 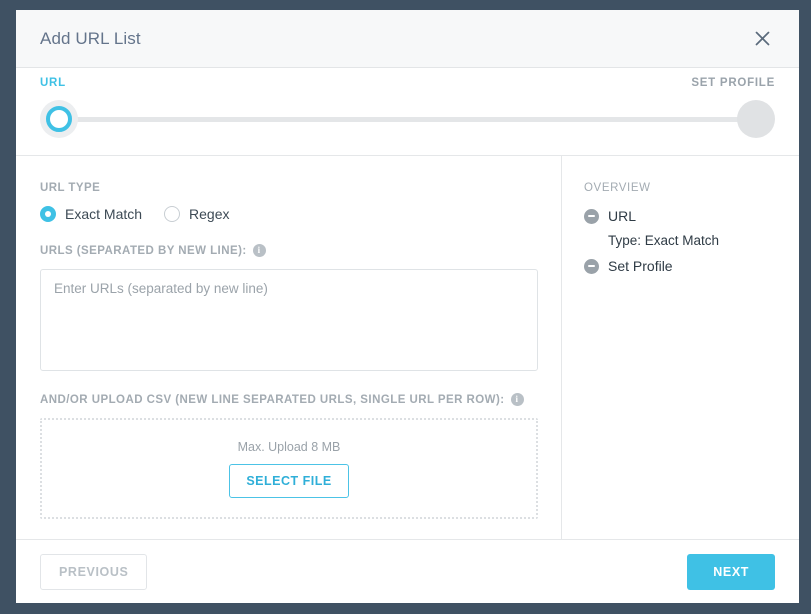 What do you see at coordinates (731, 571) in the screenshot?
I see `next-button: NEXT` at bounding box center [731, 571].